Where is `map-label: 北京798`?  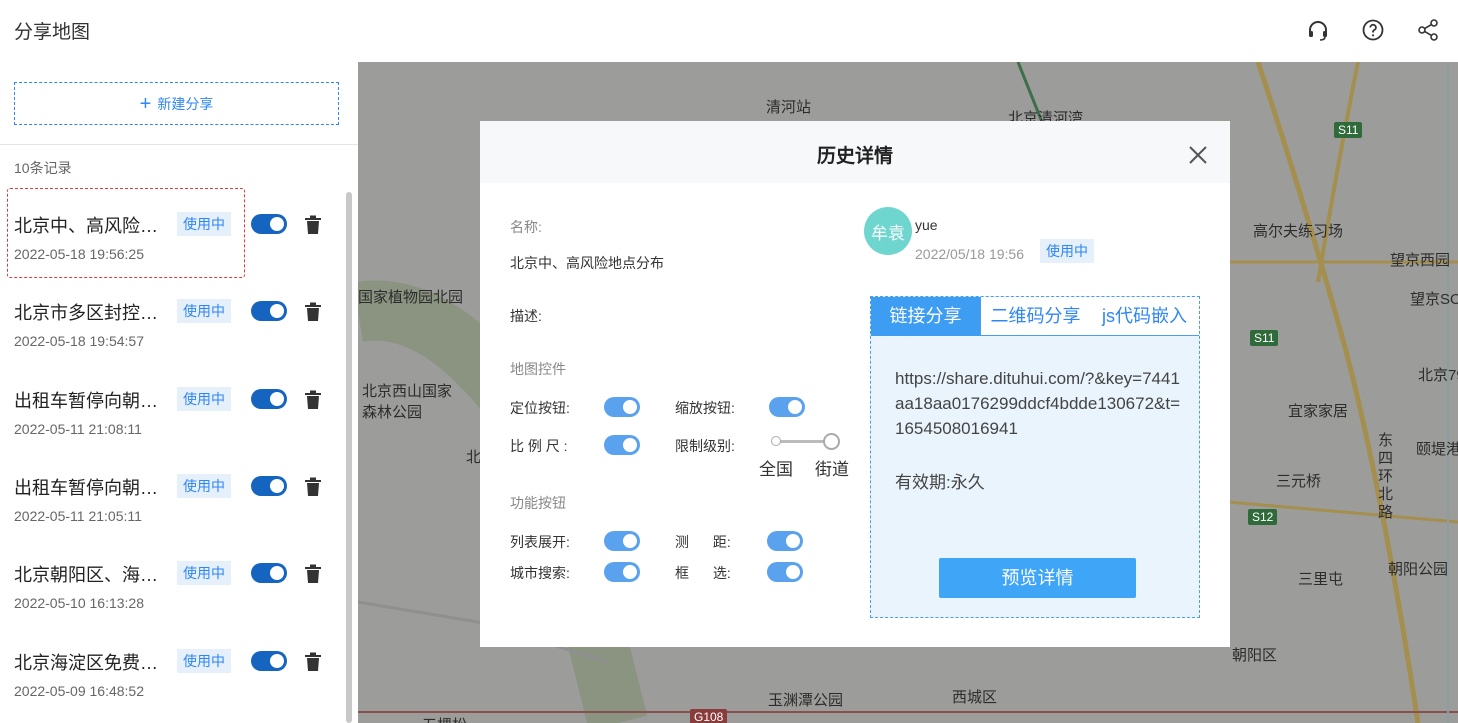
map-label: 北京798 is located at coordinates (1438, 375).